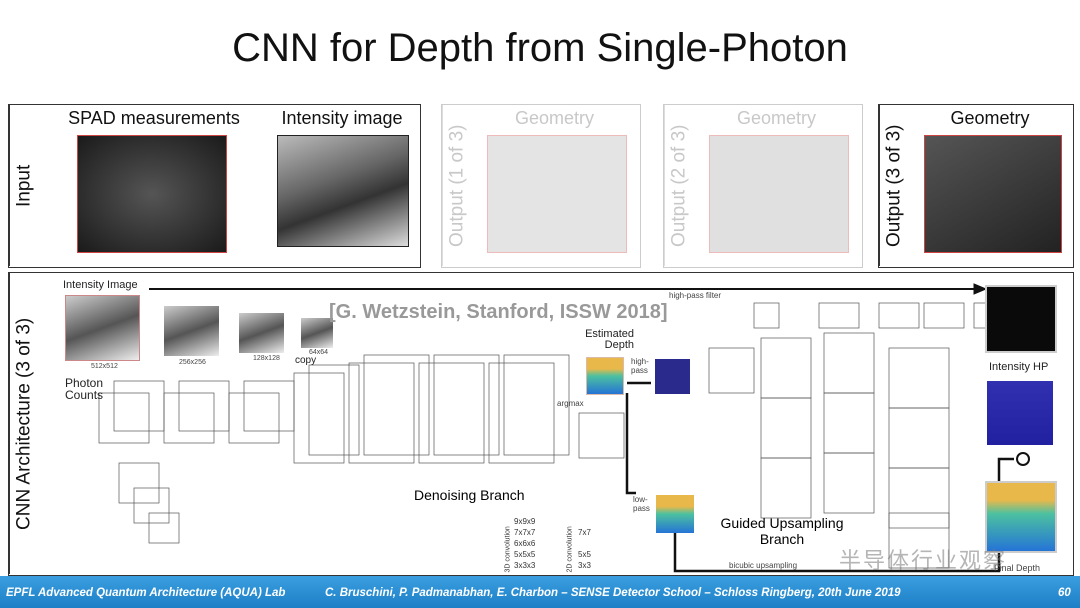  What do you see at coordinates (540, 48) in the screenshot?
I see `slide-title: CNN for Depth from Single-Photon` at bounding box center [540, 48].